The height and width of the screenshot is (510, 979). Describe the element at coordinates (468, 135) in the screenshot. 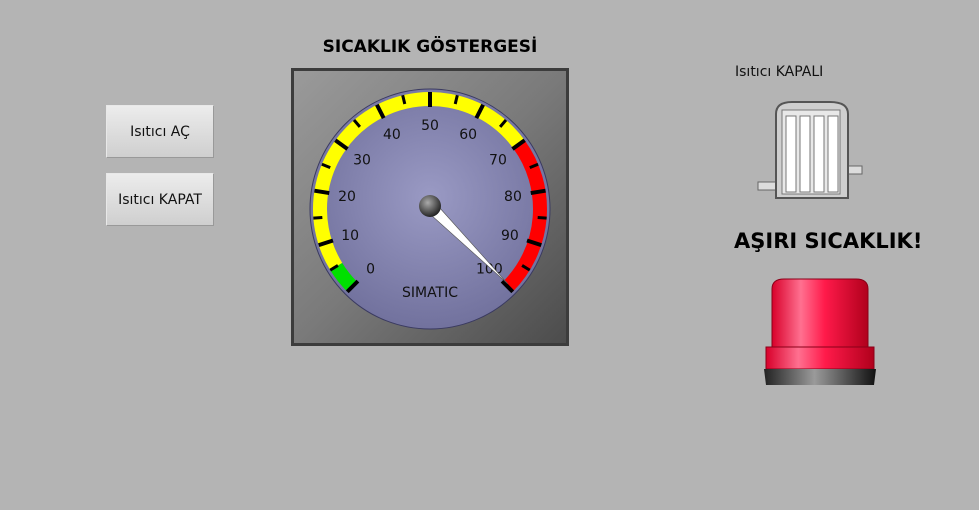

I see `gauge-scale-label: 60` at that location.